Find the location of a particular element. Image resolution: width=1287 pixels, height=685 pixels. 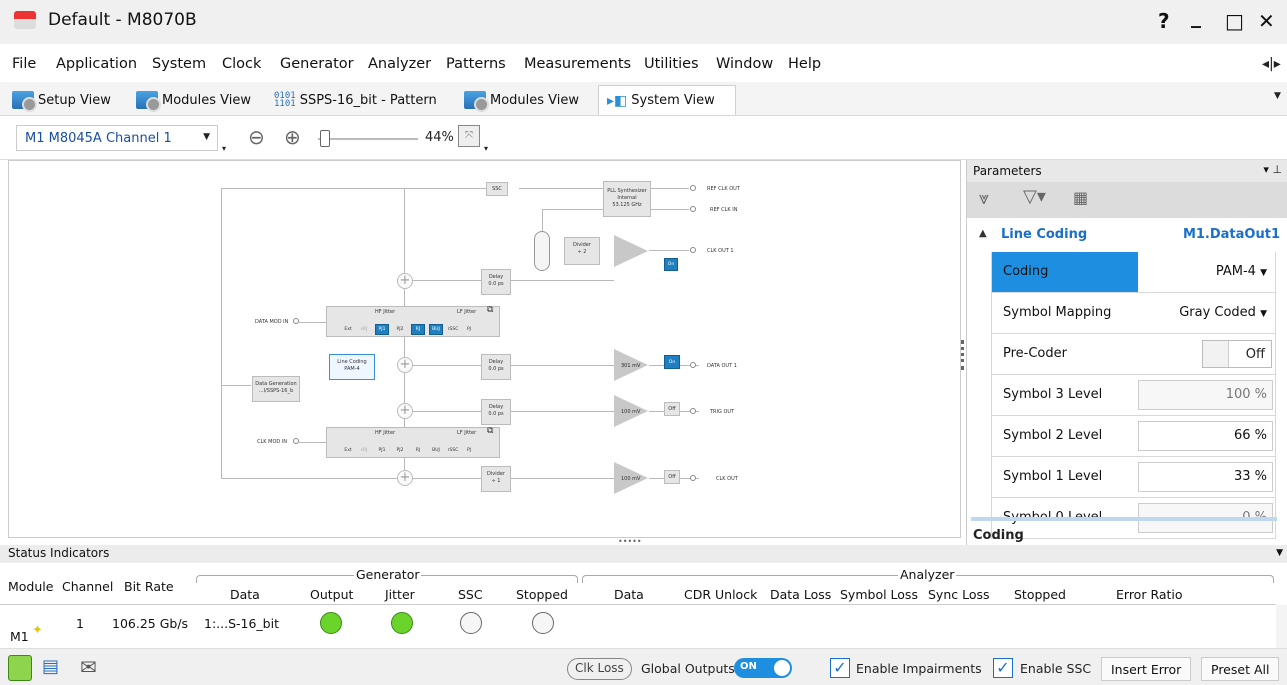

zoom-slider is located at coordinates (368, 139).